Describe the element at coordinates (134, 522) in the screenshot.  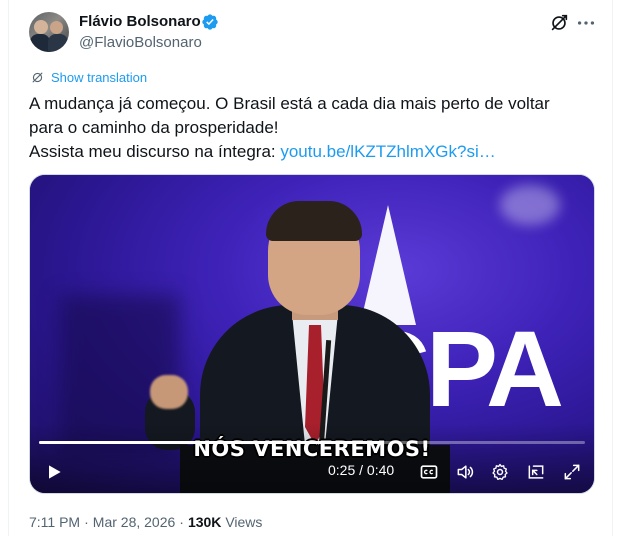
I see `tweet-date: Mar 28, 2026` at that location.